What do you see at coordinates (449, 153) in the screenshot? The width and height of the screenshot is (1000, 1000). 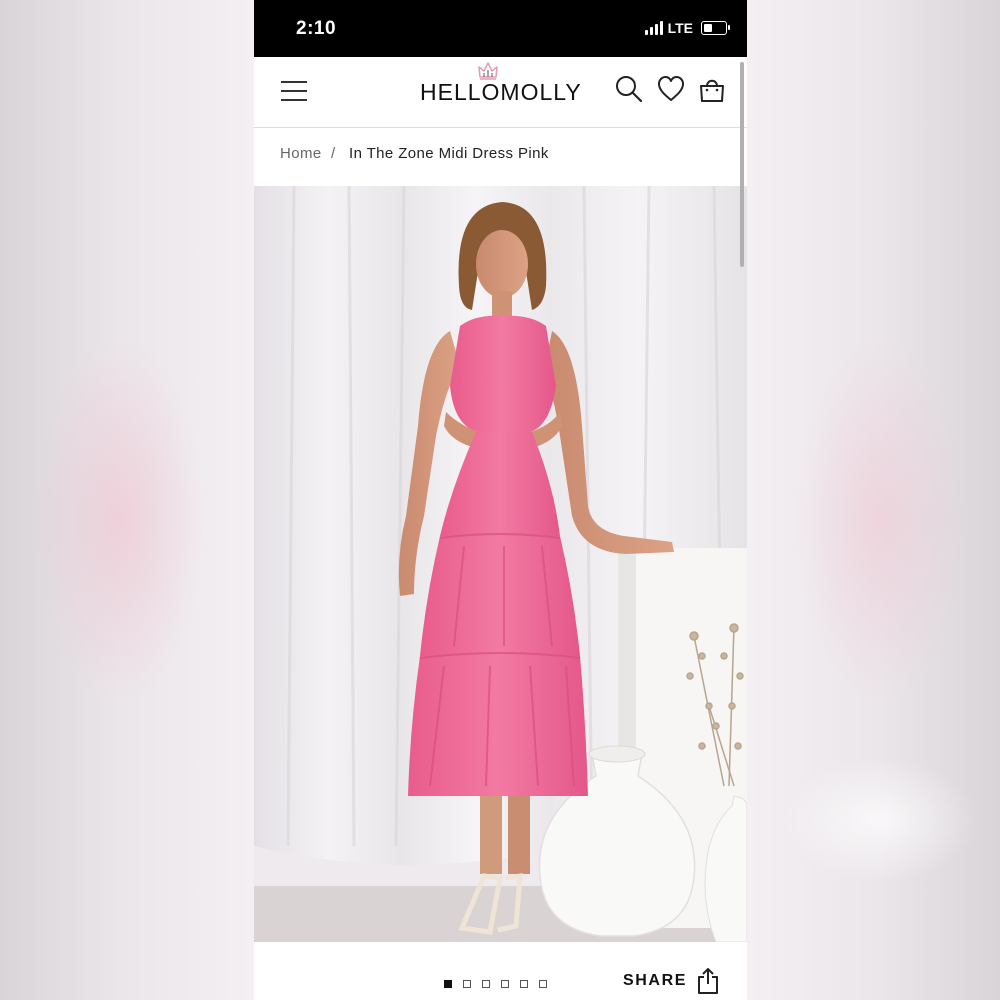 I see `breadcrumb-current-page: In The Zone Midi Dress Pink` at bounding box center [449, 153].